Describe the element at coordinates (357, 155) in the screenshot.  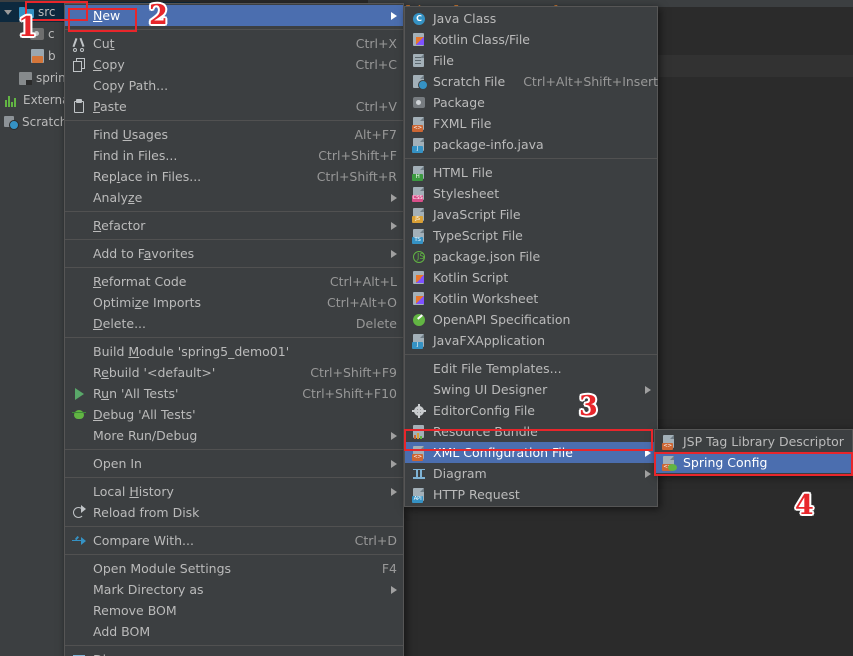
I see `menu-item-shortcut: Ctrl+Shift+F` at that location.